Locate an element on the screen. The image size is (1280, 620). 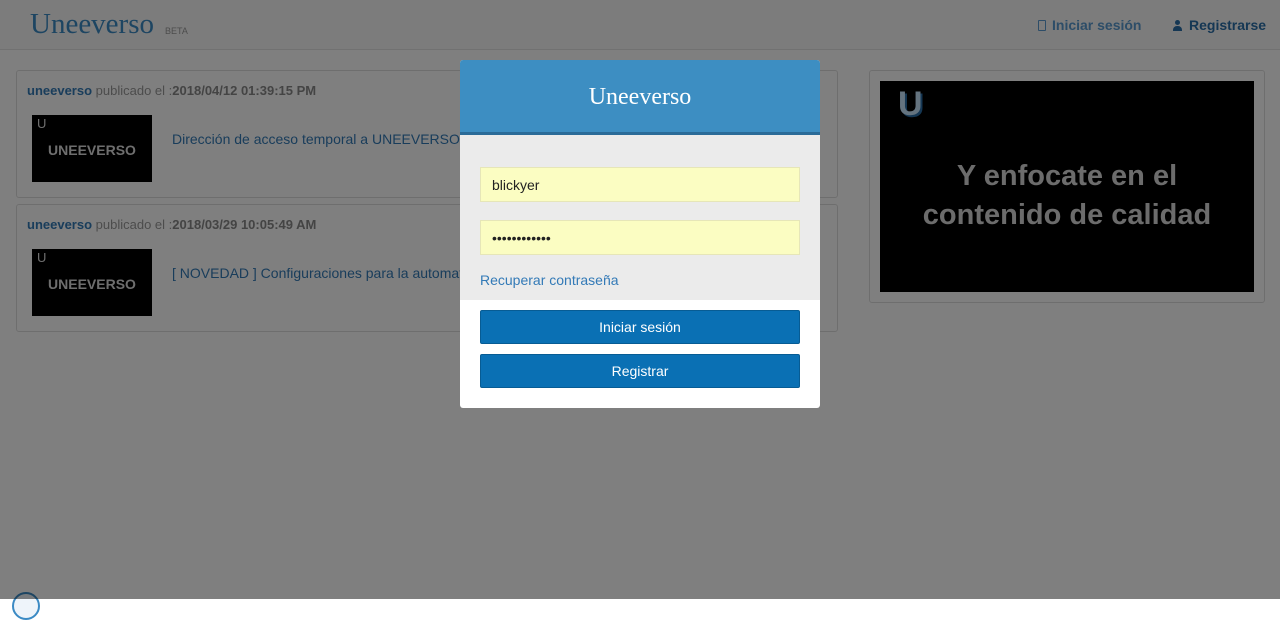
modal-title: Uneeverso is located at coordinates (640, 97).